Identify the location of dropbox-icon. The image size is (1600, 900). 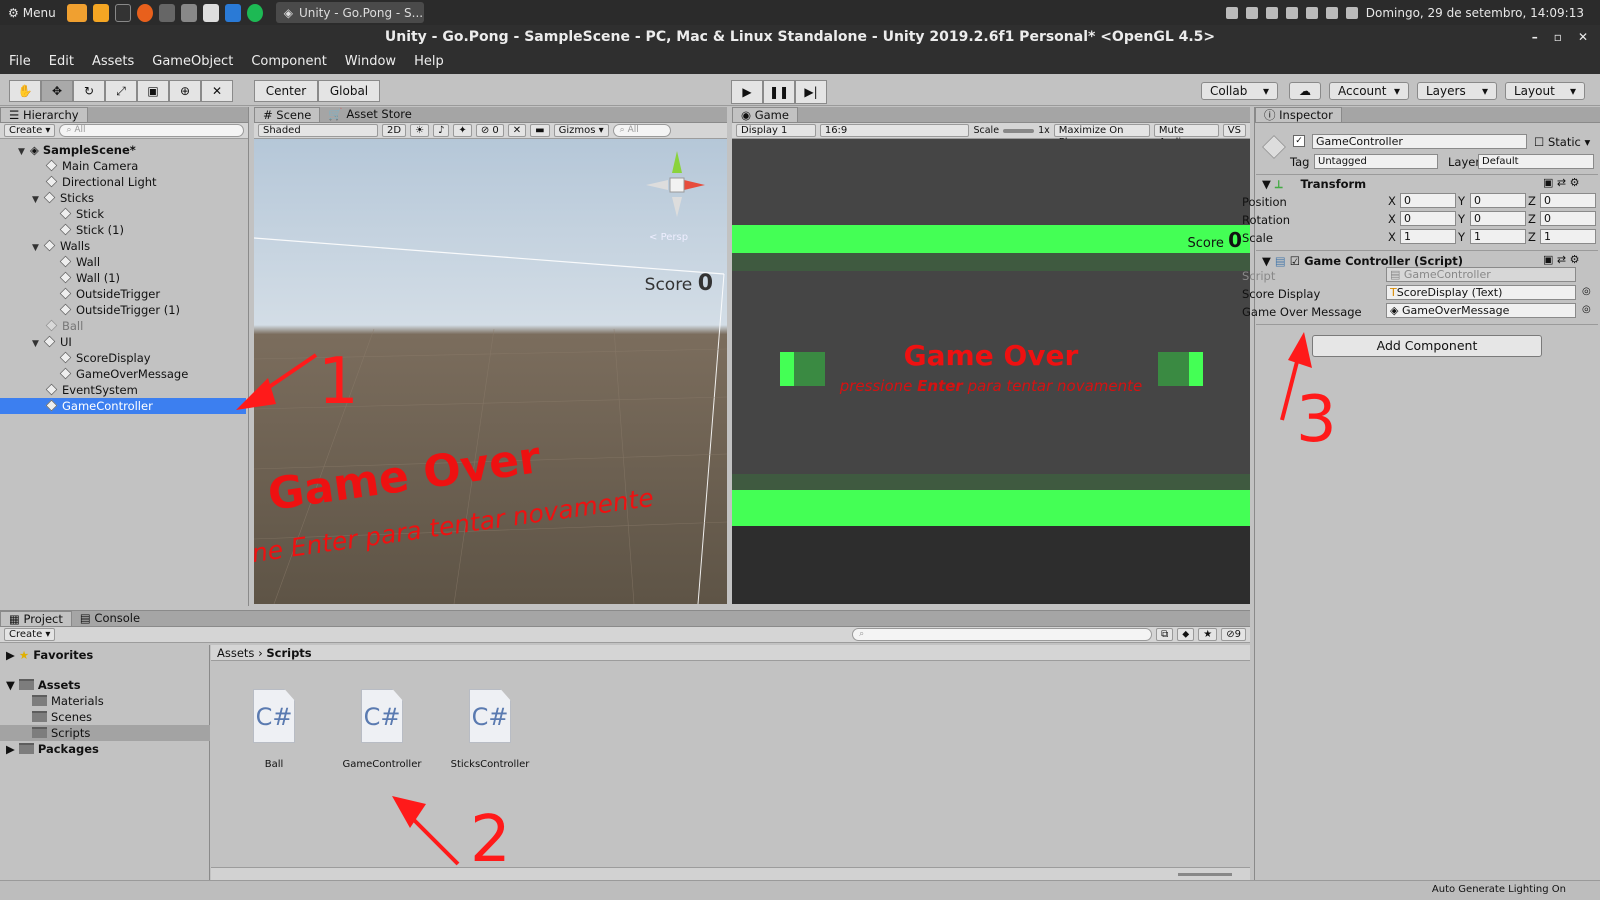
(1231, 12).